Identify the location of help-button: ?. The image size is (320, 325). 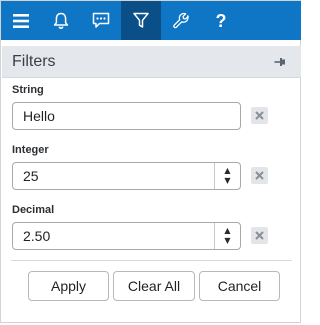
(221, 20).